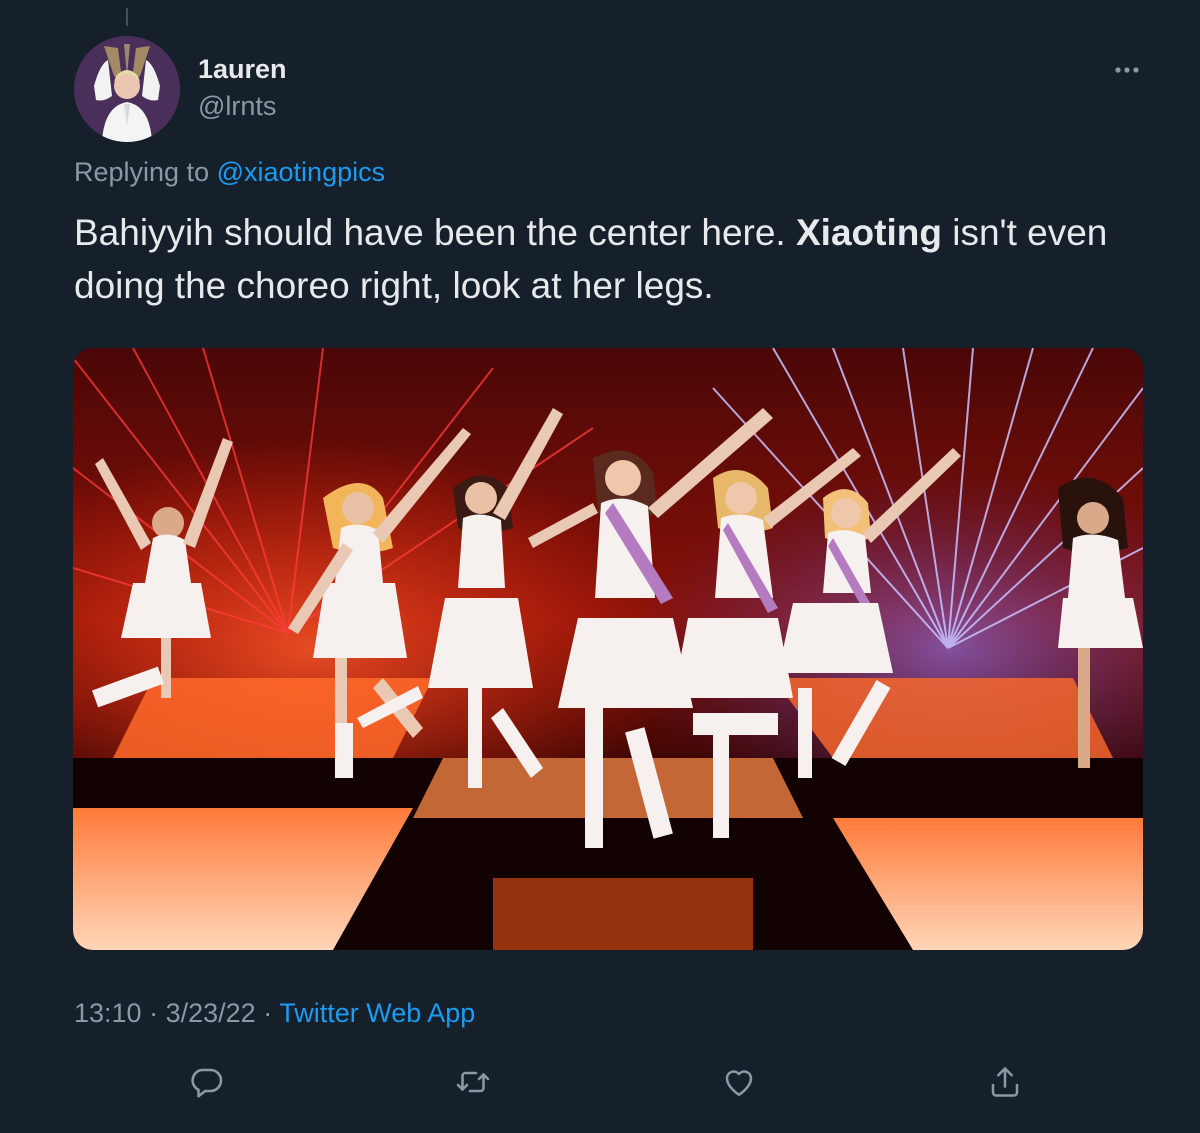 This screenshot has width=1200, height=1133. I want to click on more-dots-icon, so click(1127, 70).